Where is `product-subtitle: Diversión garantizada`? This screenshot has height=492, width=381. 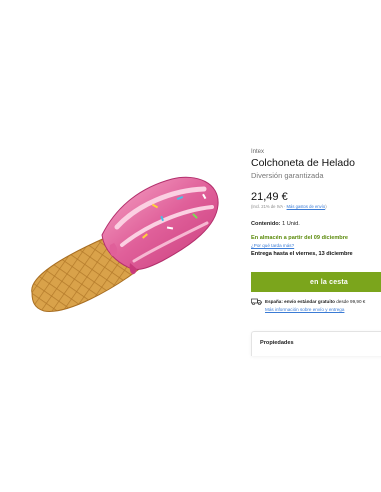
product-subtitle: Diversión garantizada is located at coordinates (287, 175).